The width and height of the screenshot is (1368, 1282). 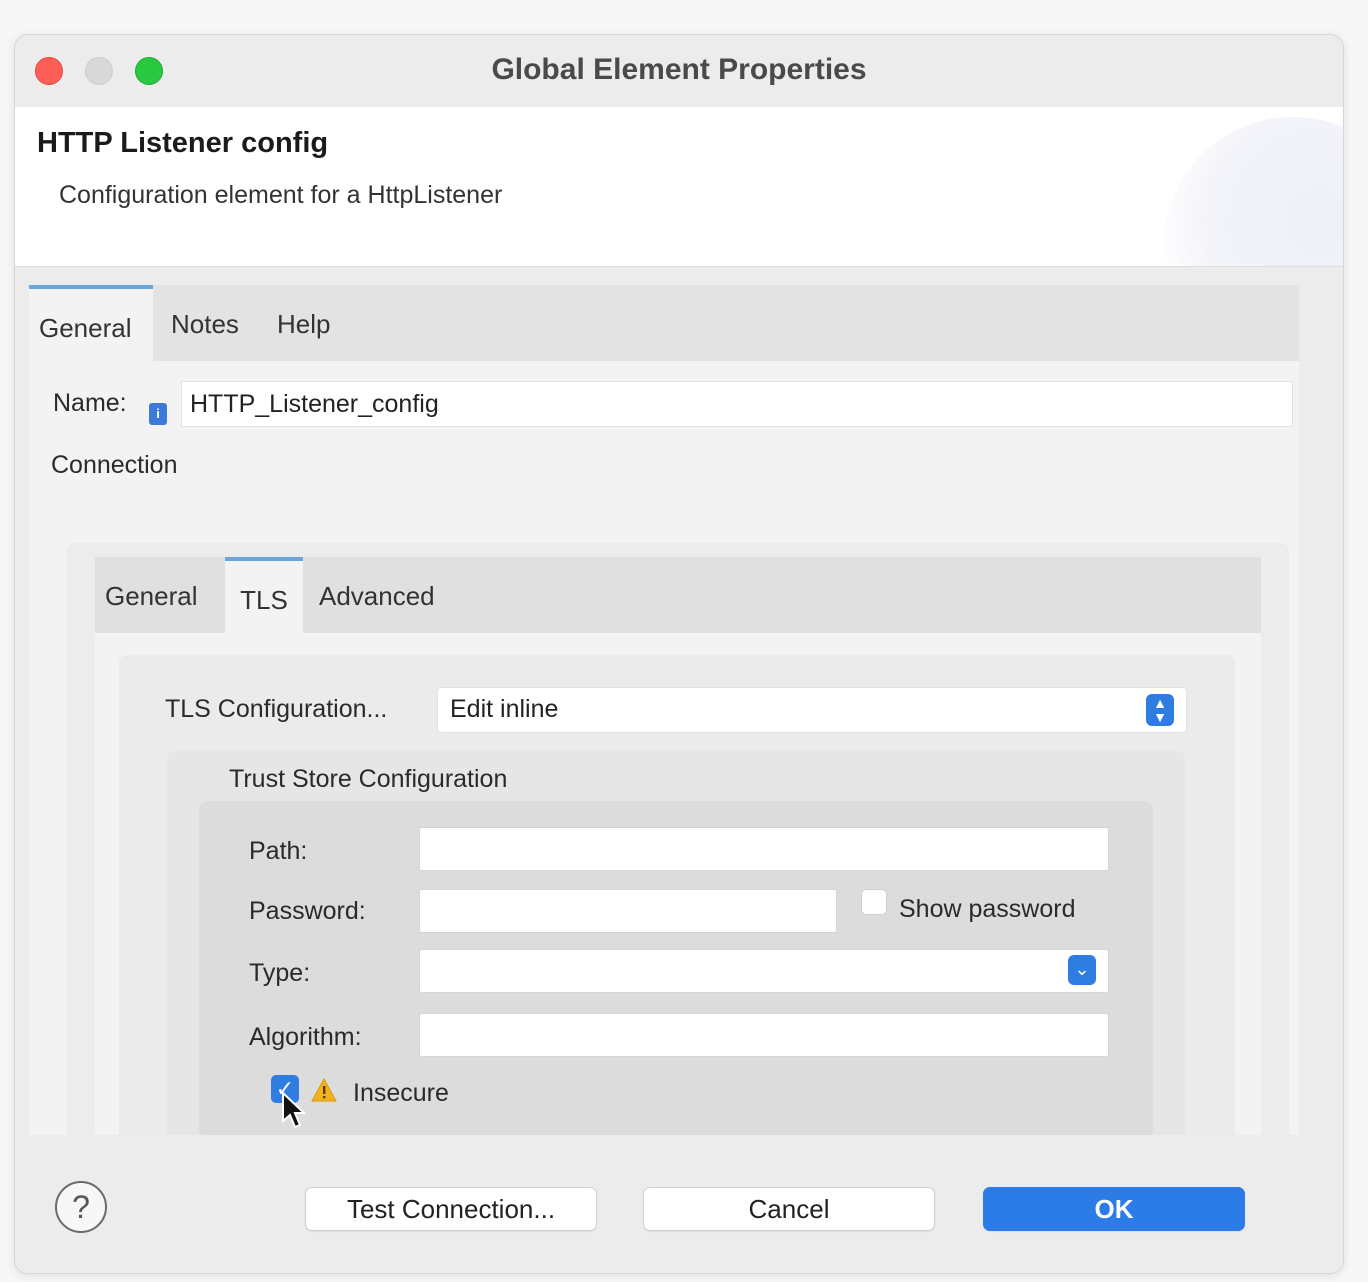 What do you see at coordinates (307, 911) in the screenshot?
I see `password-label: Password:` at bounding box center [307, 911].